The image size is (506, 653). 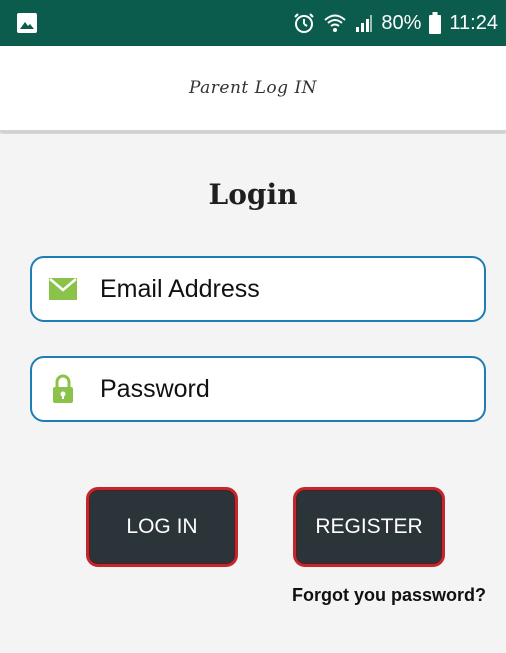 What do you see at coordinates (335, 23) in the screenshot?
I see `wifi-icon` at bounding box center [335, 23].